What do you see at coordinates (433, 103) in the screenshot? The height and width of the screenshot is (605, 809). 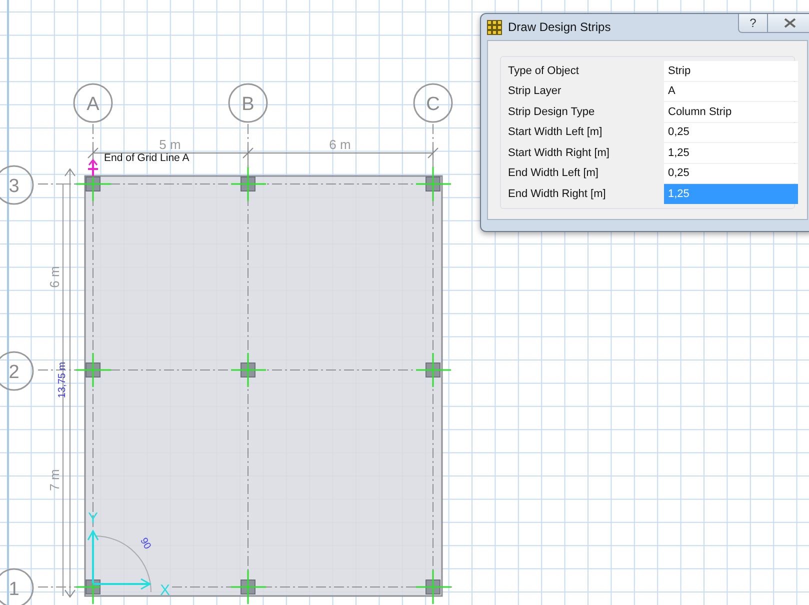 I see `grid-bubble: C` at bounding box center [433, 103].